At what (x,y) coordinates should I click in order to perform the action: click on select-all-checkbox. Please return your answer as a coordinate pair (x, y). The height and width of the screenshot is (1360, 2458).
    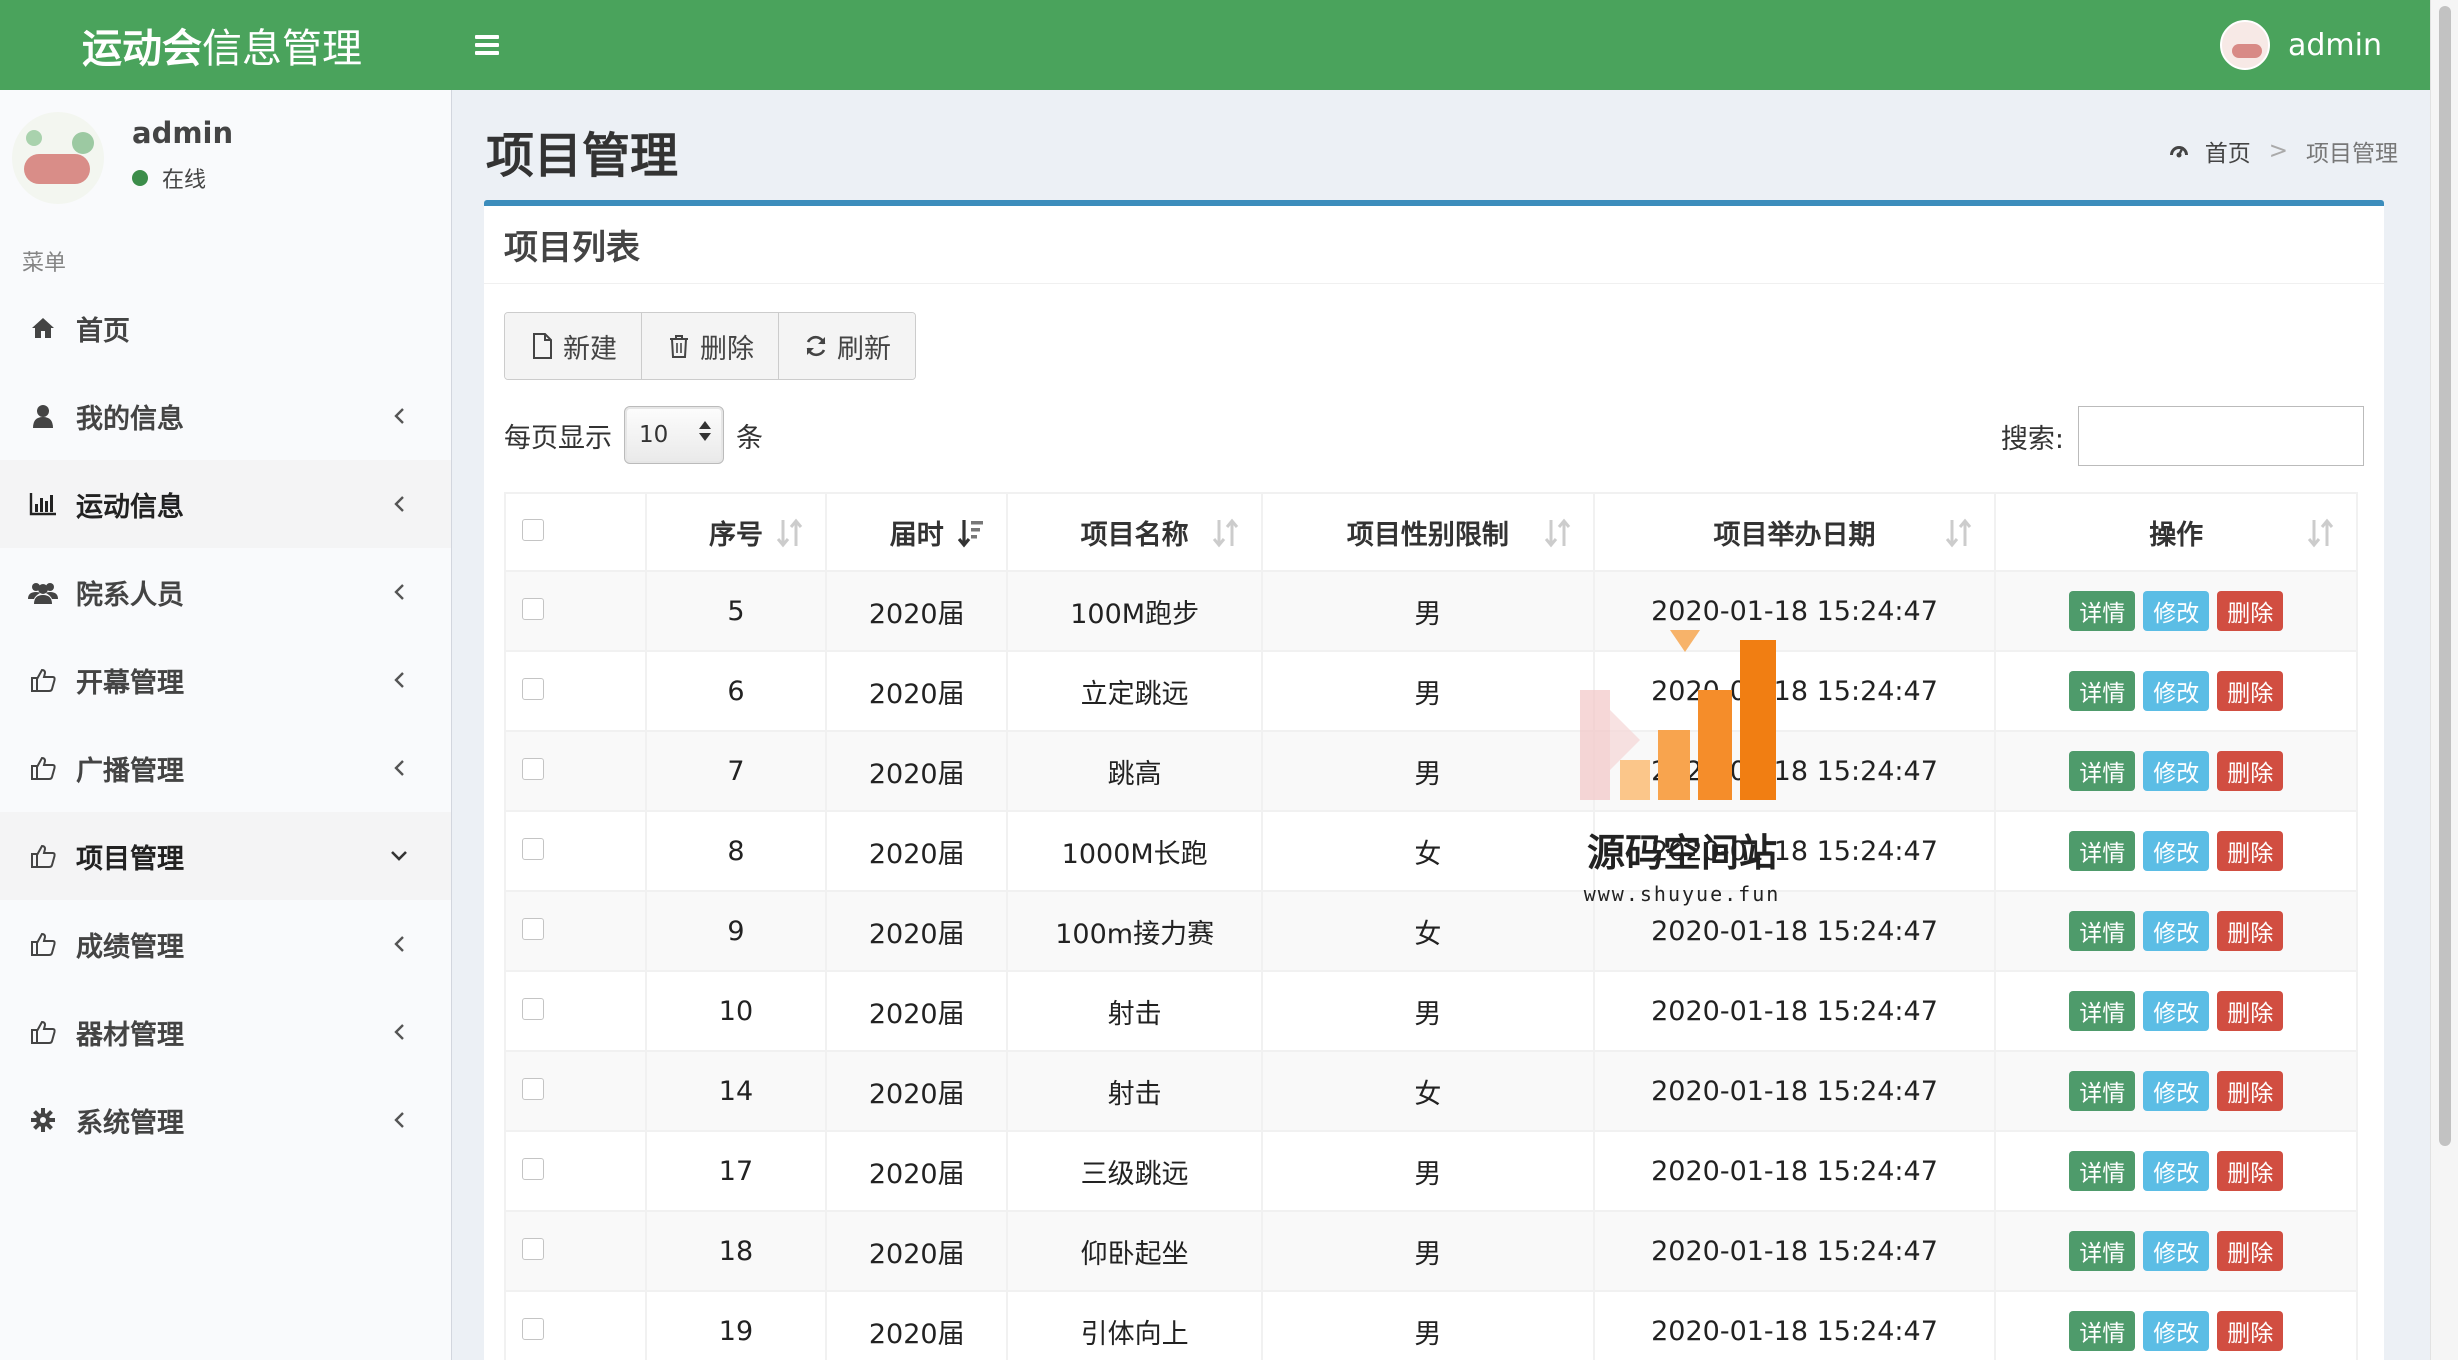
    Looking at the image, I should click on (533, 529).